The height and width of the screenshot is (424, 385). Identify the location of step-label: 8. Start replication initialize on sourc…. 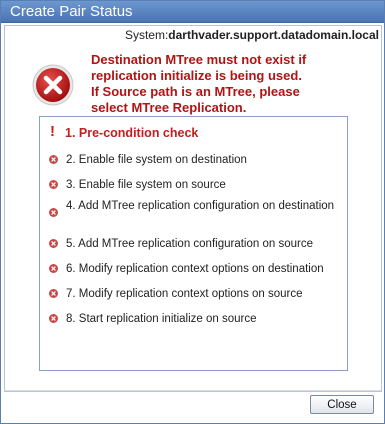
(161, 319).